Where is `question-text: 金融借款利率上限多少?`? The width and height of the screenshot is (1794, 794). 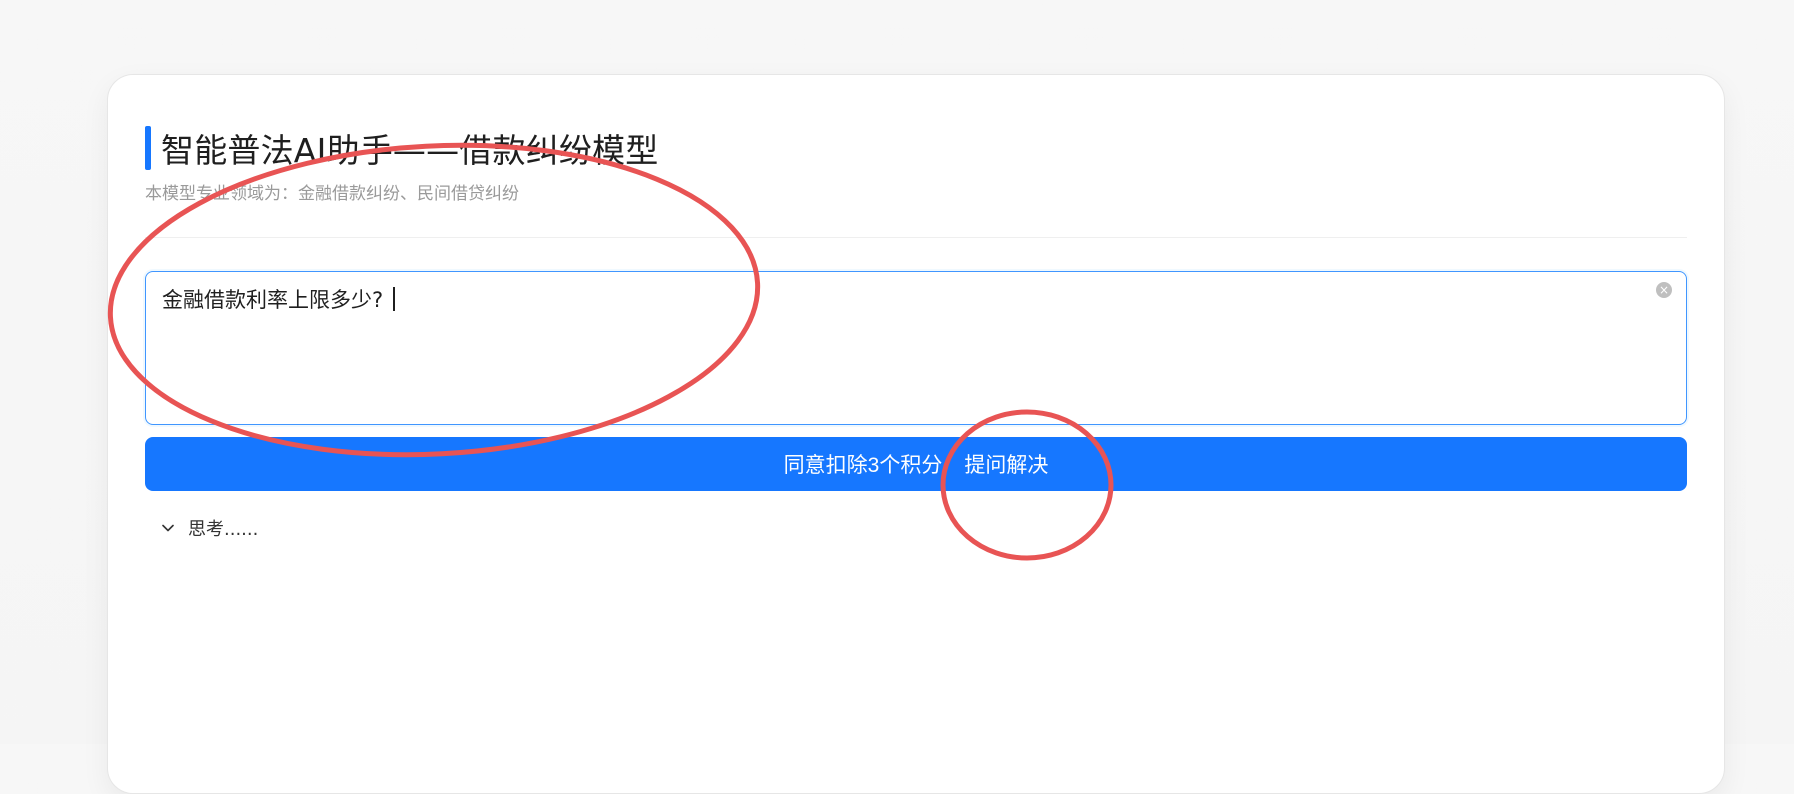 question-text: 金融借款利率上限多少? is located at coordinates (273, 300).